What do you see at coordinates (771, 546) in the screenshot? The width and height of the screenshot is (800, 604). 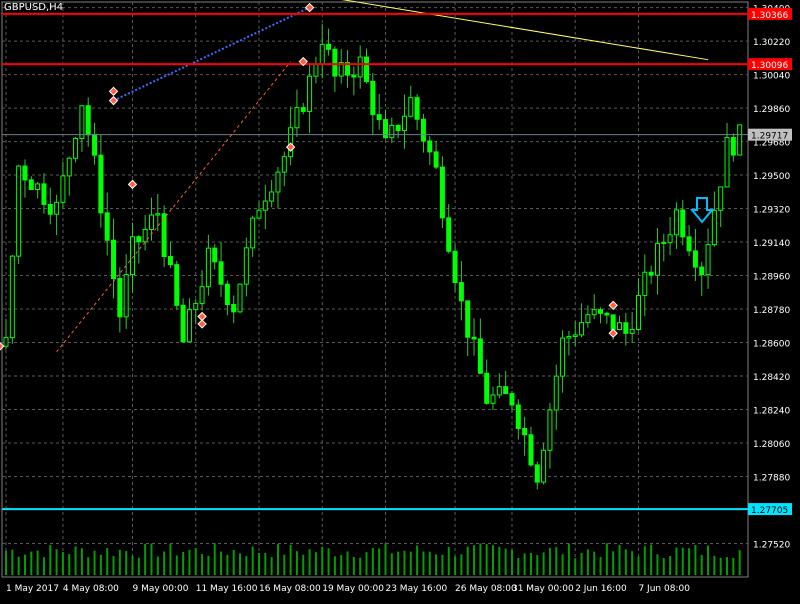 I see `y-tick-label: 1.27520` at bounding box center [771, 546].